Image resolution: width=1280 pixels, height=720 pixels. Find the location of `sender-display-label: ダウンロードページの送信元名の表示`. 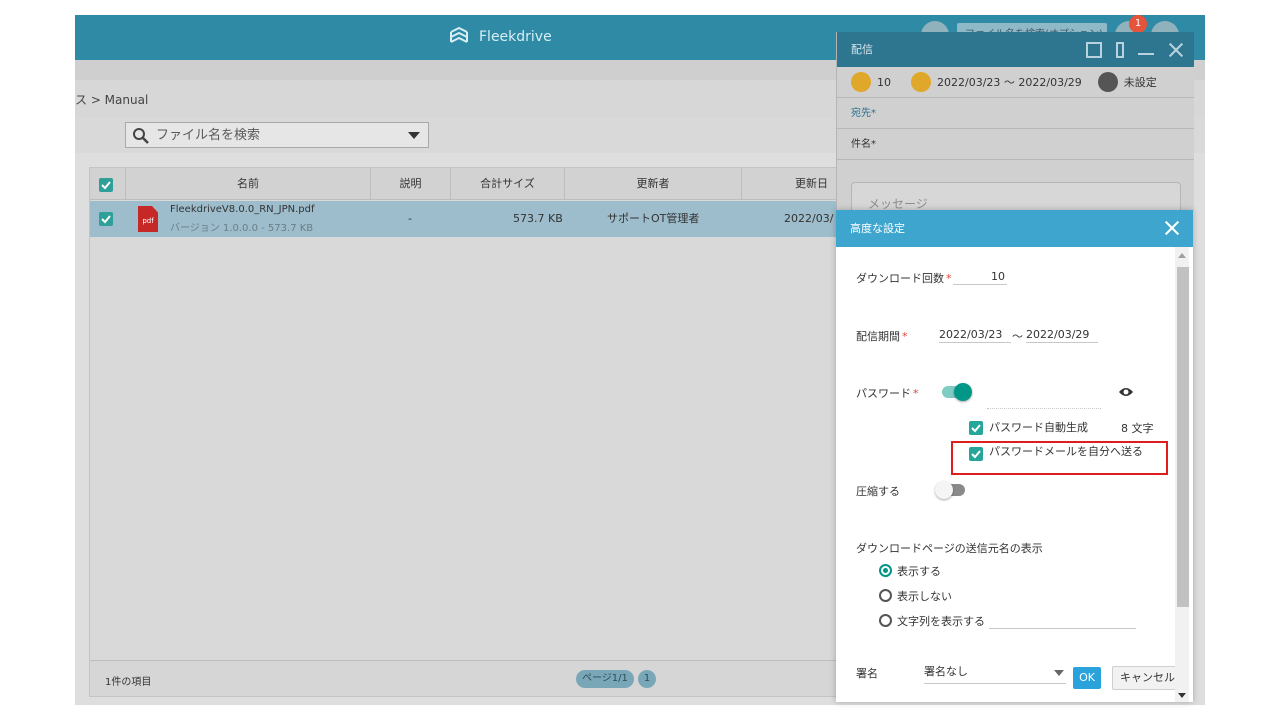

sender-display-label: ダウンロードページの送信元名の表示 is located at coordinates (949, 548).